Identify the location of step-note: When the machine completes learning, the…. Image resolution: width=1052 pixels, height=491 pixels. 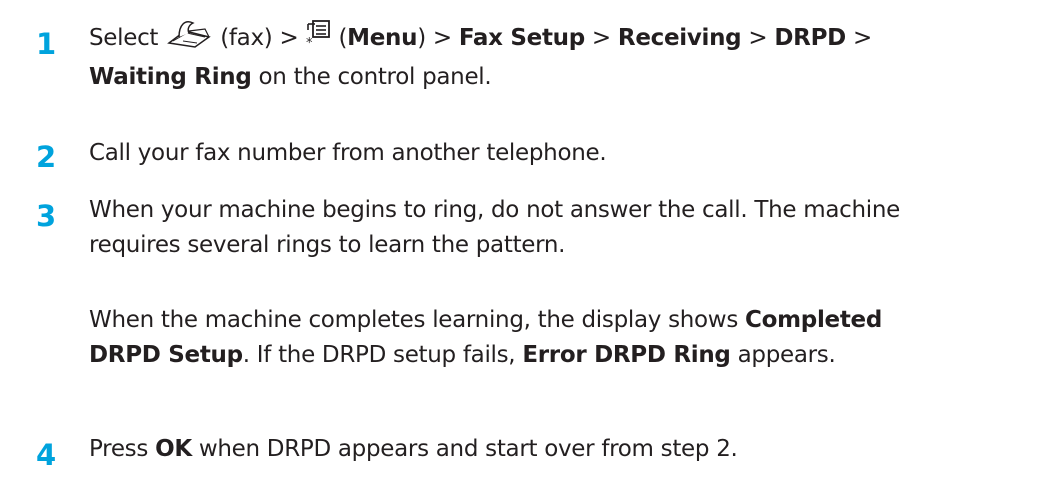
(485, 337).